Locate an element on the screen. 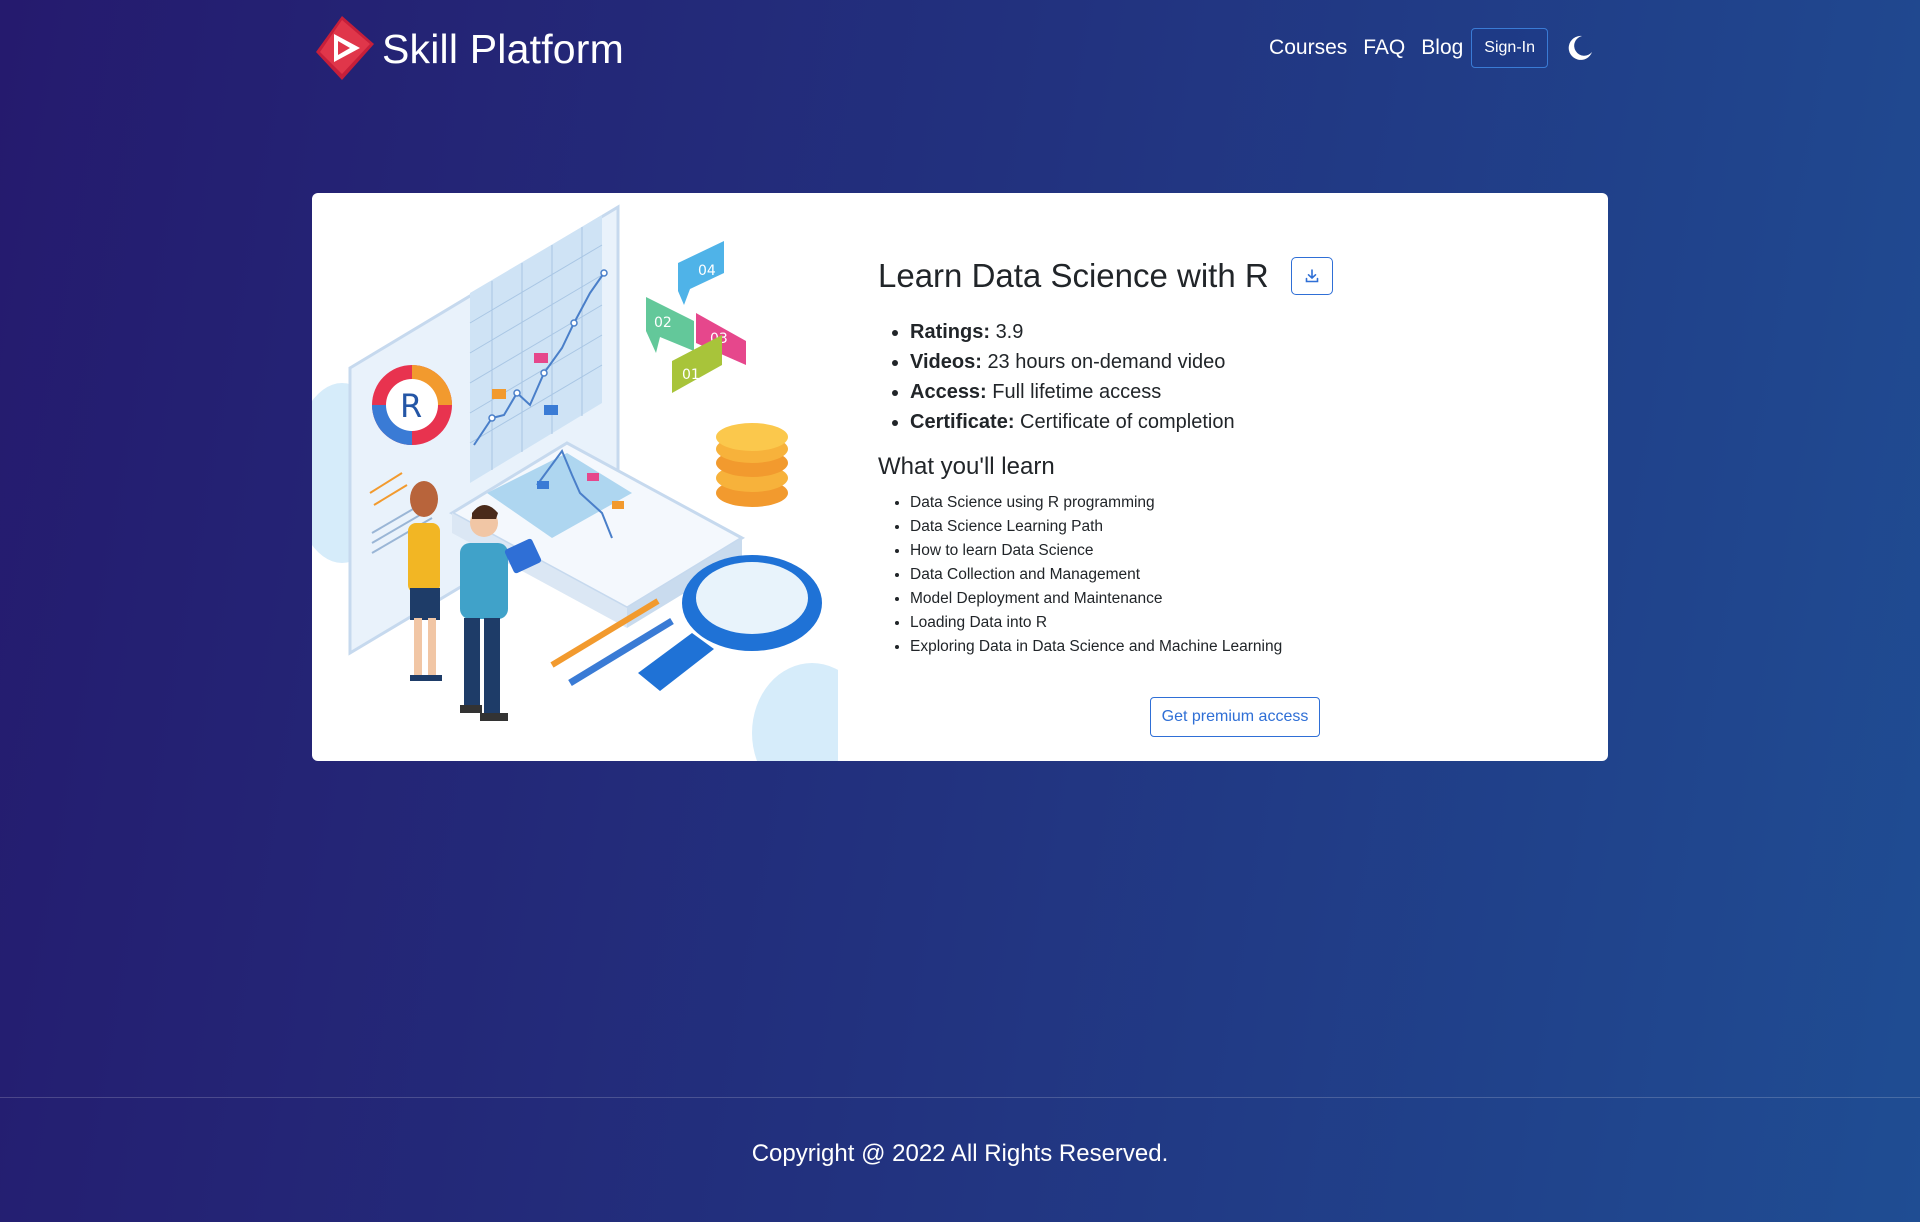 This screenshot has height=1222, width=1920. learn-heading: What you'll learn is located at coordinates (966, 466).